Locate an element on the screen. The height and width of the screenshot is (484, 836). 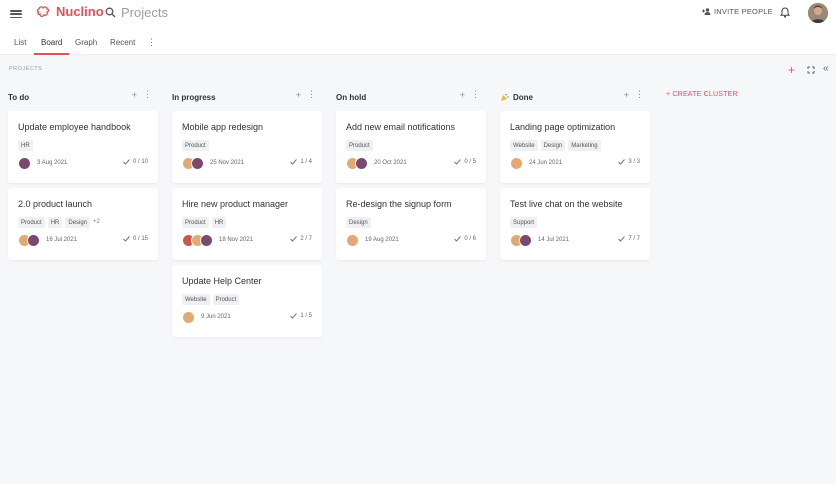
card-title: Test live chat on the website is located at coordinates (566, 204).